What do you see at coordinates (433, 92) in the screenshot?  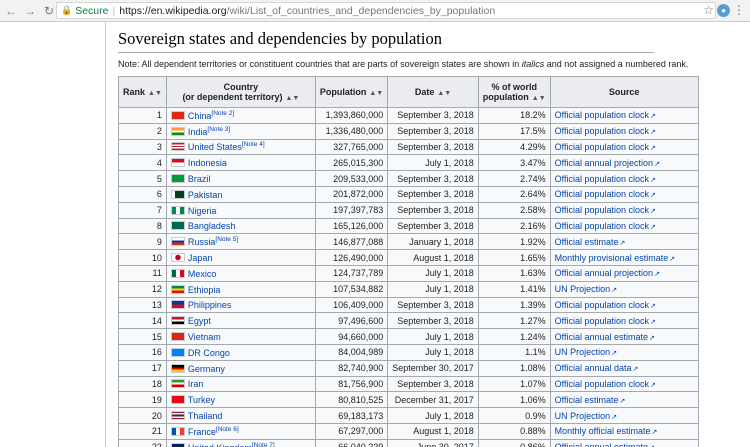 I see `header-date: Date ▲▼` at bounding box center [433, 92].